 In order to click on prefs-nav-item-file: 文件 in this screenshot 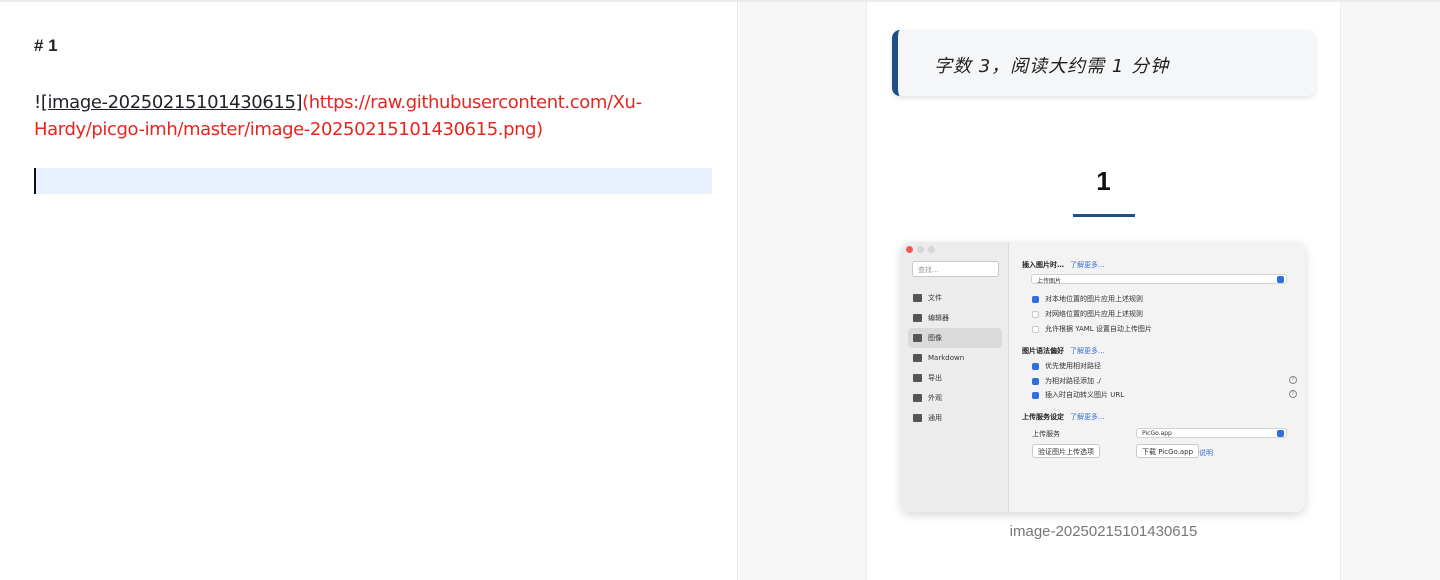, I will do `click(955, 298)`.